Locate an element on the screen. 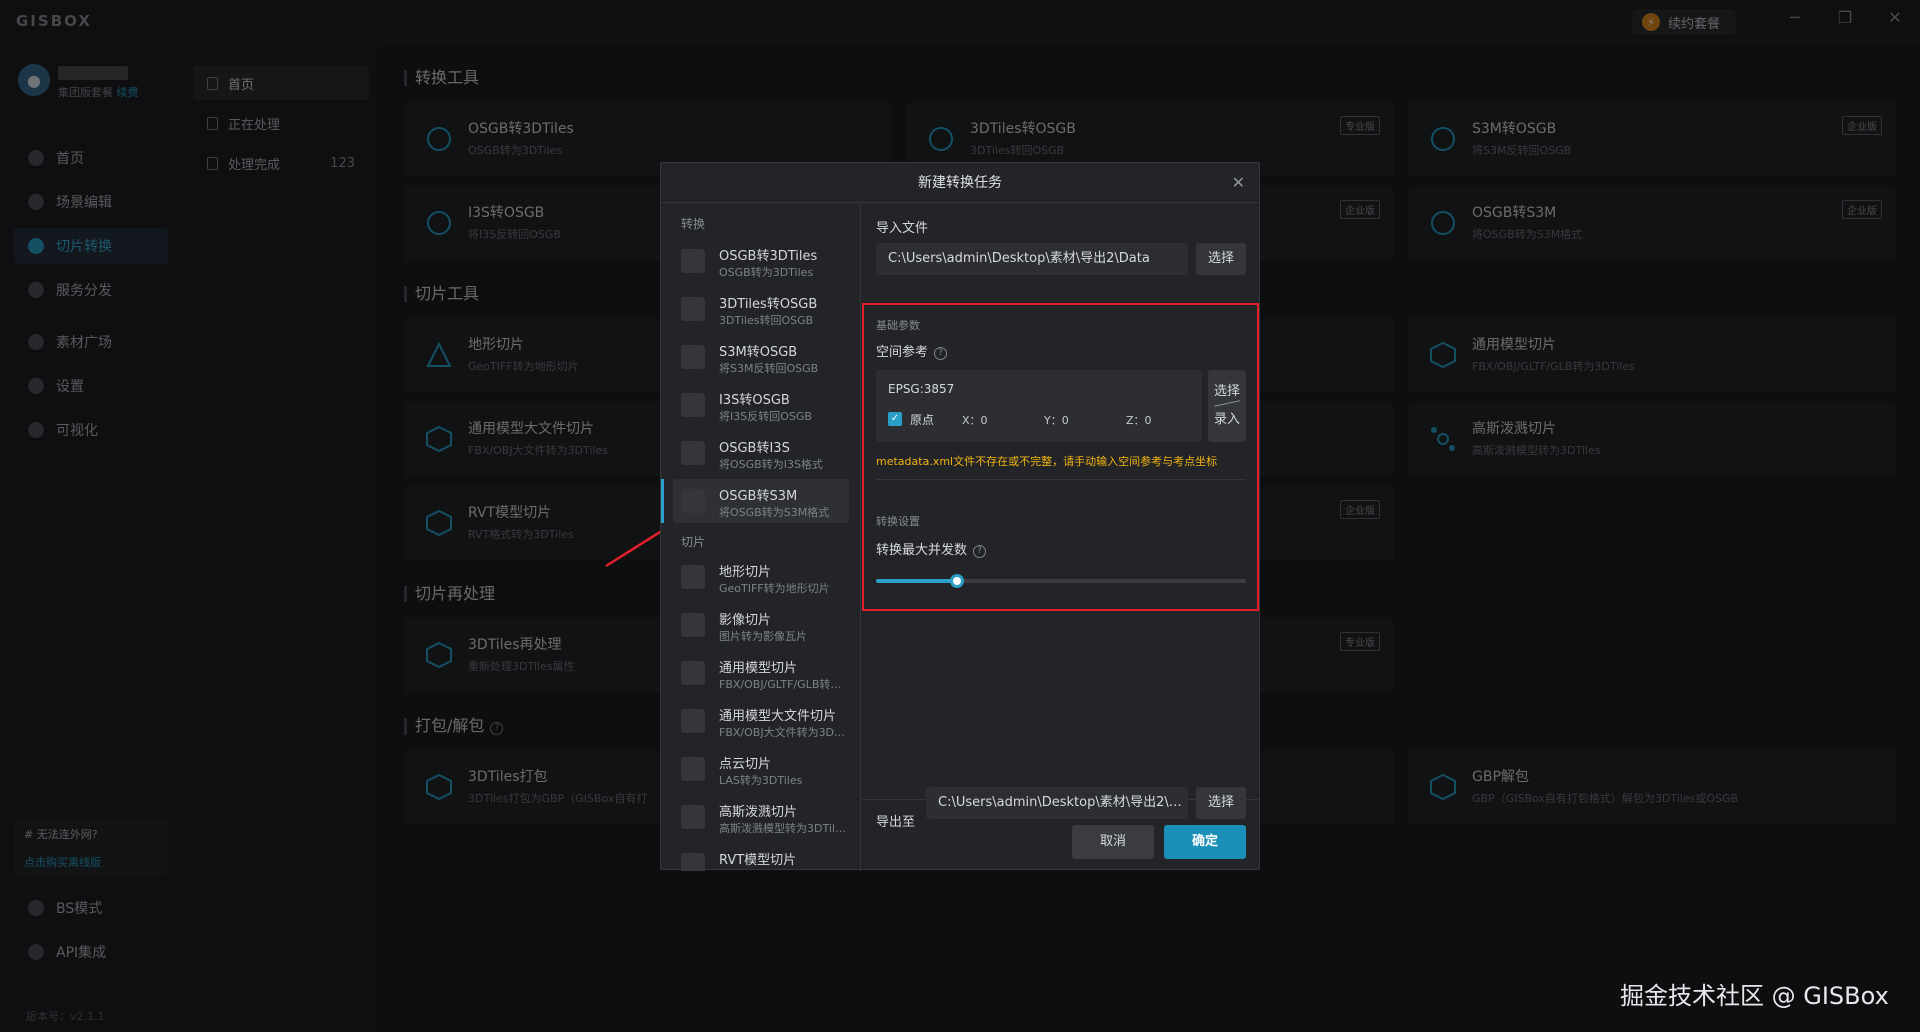 This screenshot has height=1032, width=1920. task-item-selected: OSGB转S3M 将OSGB转为S3M格式 is located at coordinates (755, 501).